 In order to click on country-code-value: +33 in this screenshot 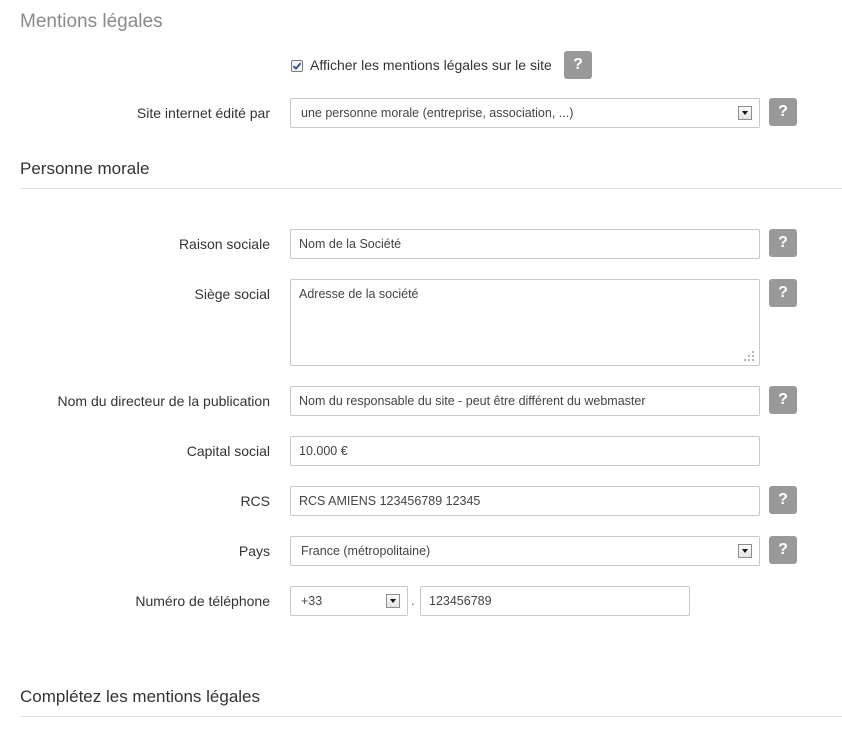, I will do `click(312, 601)`.